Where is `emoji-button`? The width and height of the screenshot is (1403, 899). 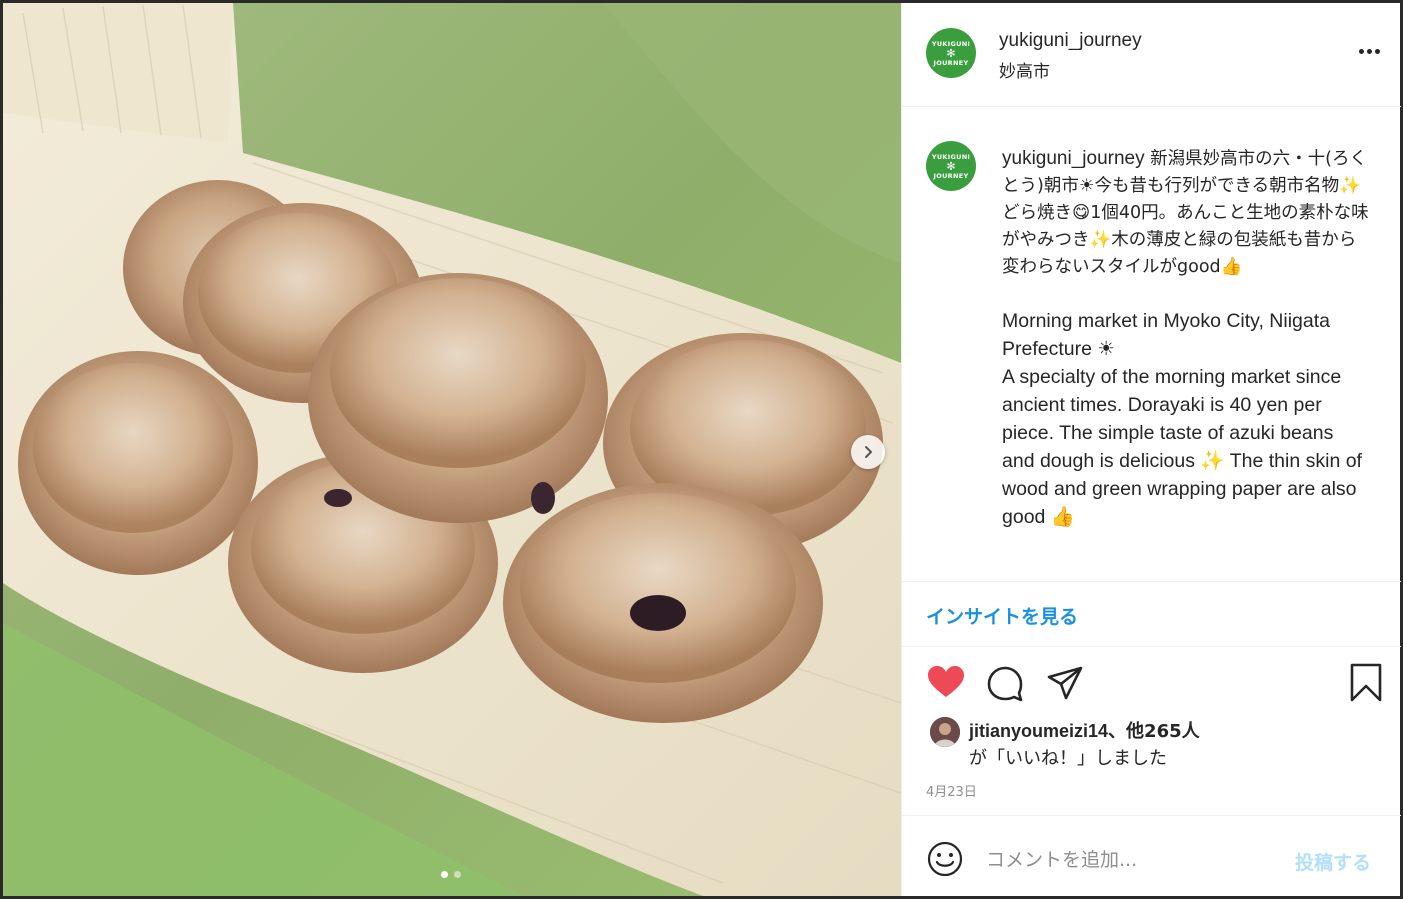
emoji-button is located at coordinates (945, 859).